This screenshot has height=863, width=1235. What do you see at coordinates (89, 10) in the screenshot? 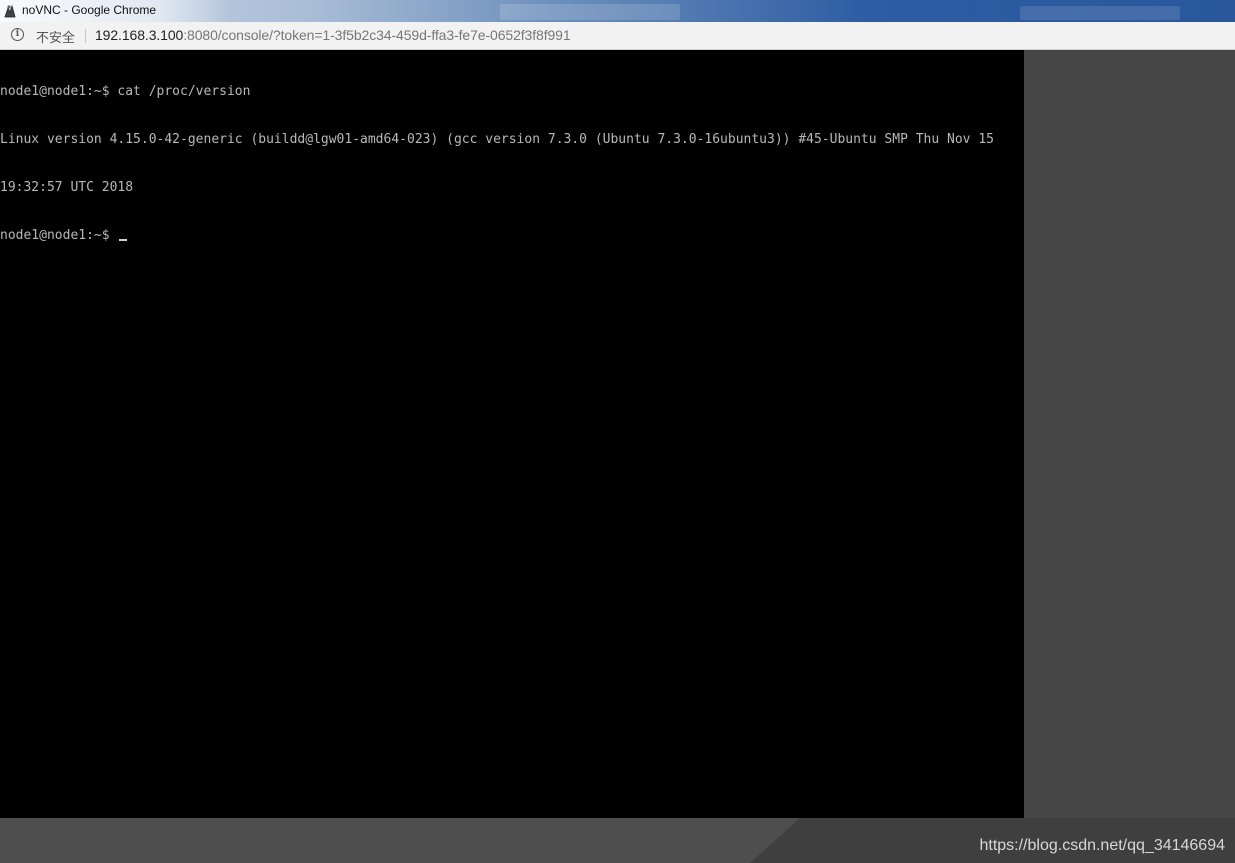
I see `window-title: noVNC - Google Chrome` at bounding box center [89, 10].